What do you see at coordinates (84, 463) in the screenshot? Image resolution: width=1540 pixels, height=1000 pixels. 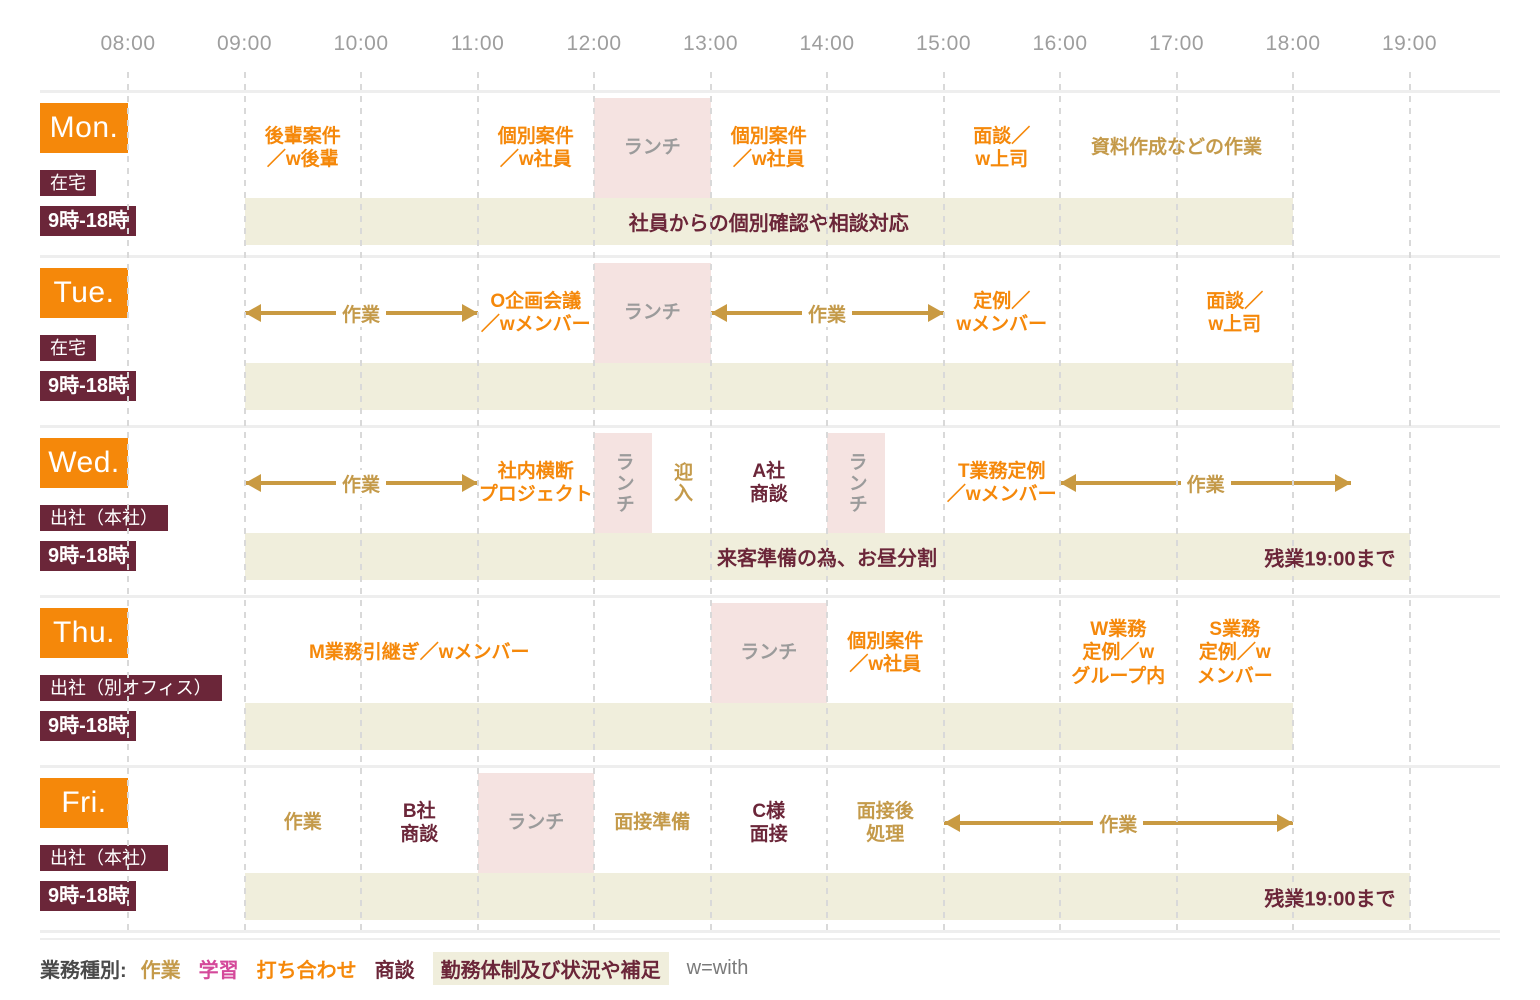 I see `day-label-wed: Wed.` at bounding box center [84, 463].